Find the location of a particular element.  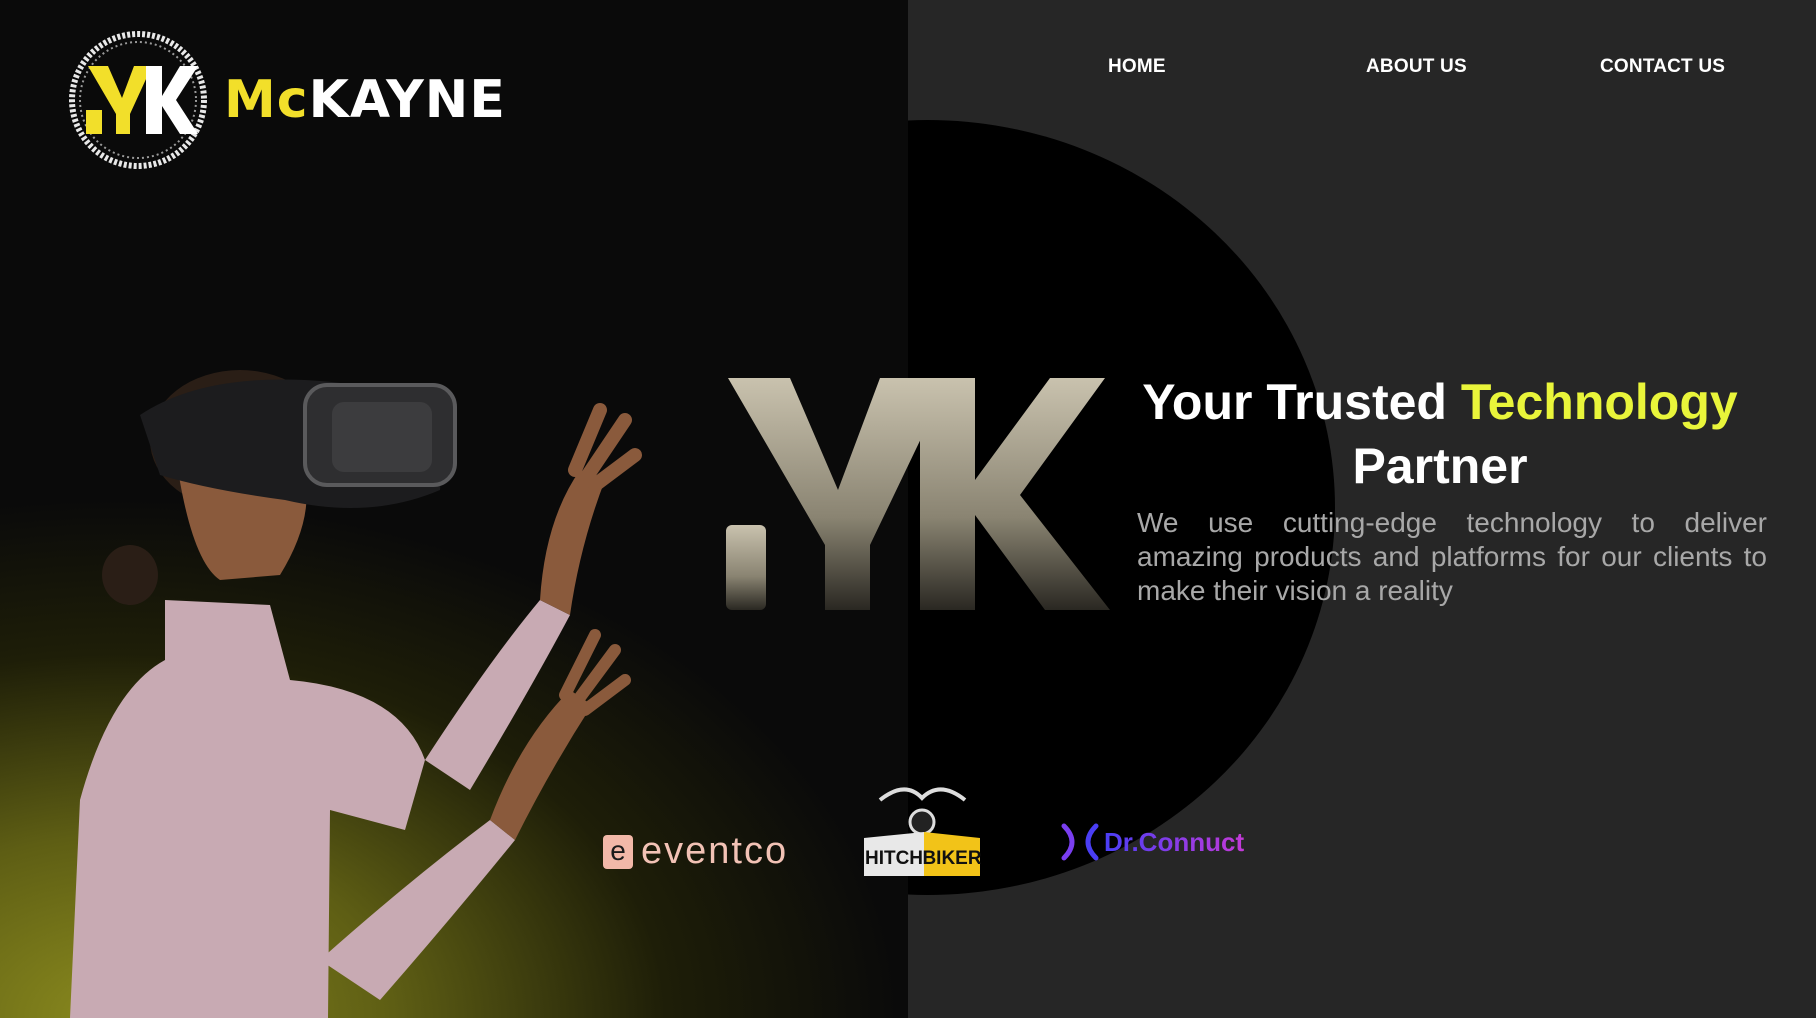

watermark-mk-logo-icon is located at coordinates (918, 494).